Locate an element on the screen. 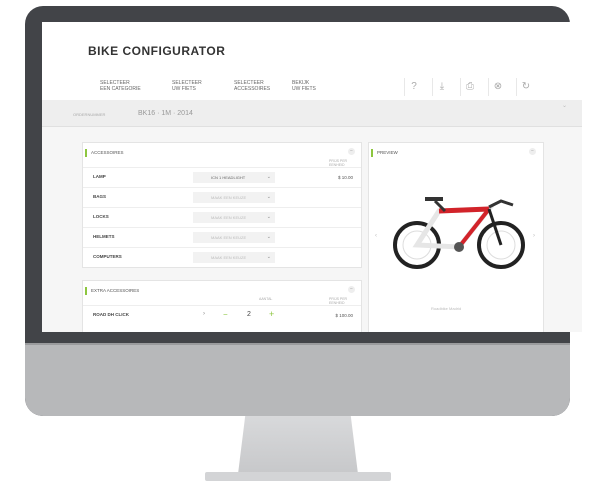 The image size is (595, 487). quantity-value: 2 is located at coordinates (249, 314).